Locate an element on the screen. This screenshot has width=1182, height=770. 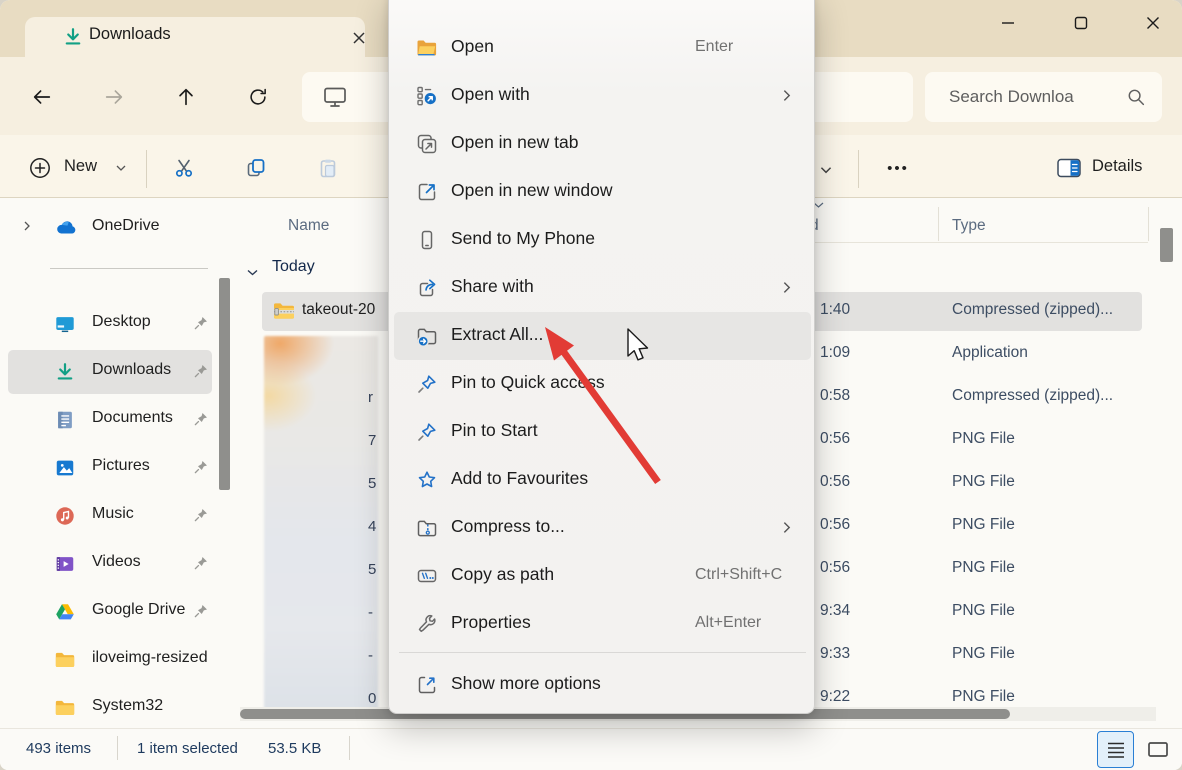
menu-item-shortcut: Enter is located at coordinates (714, 46).